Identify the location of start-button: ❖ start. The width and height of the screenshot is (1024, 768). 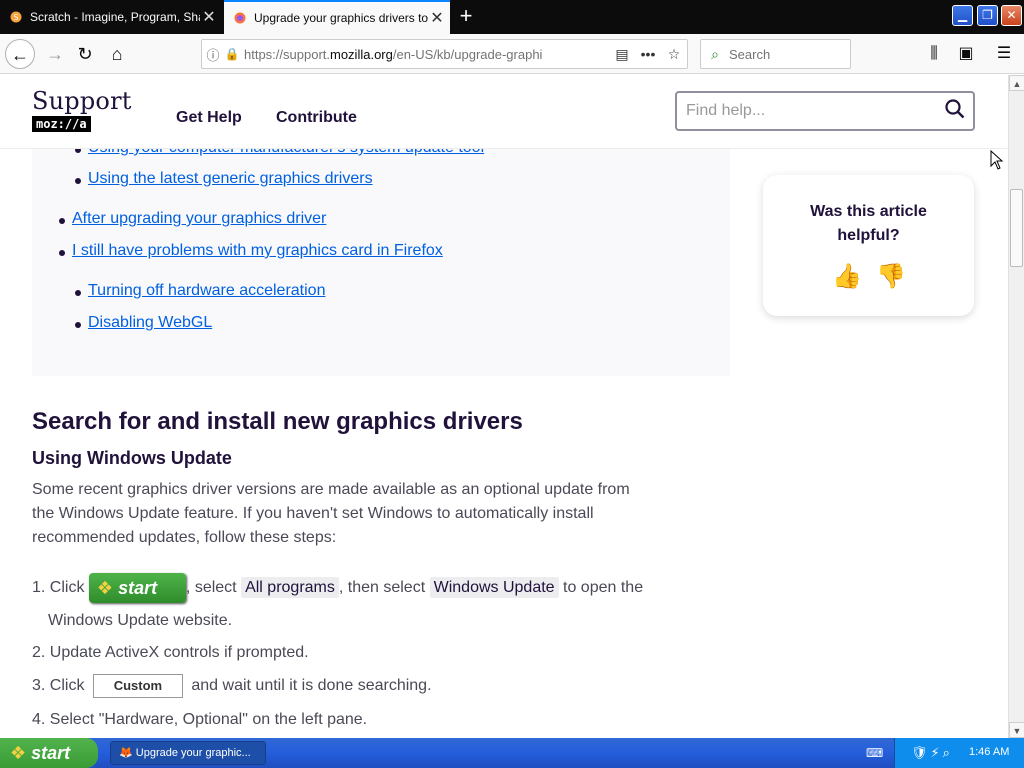
(49, 753).